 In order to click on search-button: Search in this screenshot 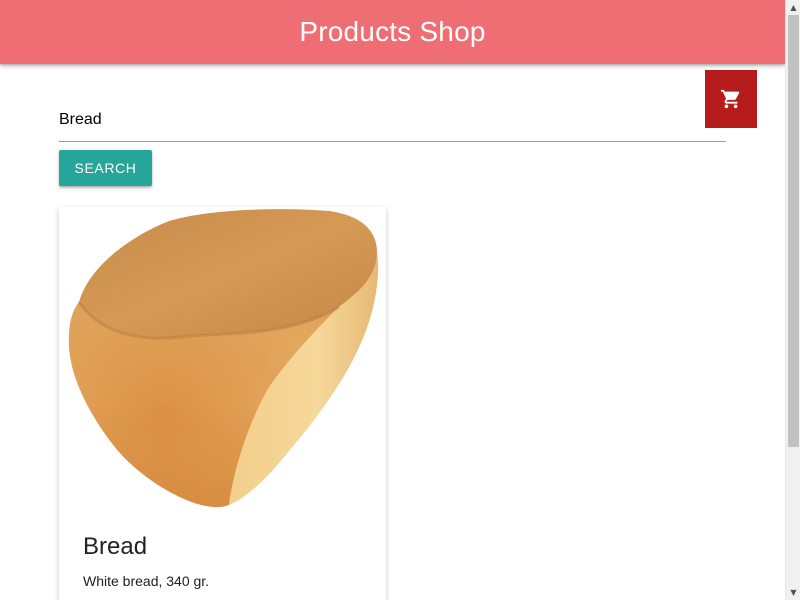, I will do `click(105, 168)`.